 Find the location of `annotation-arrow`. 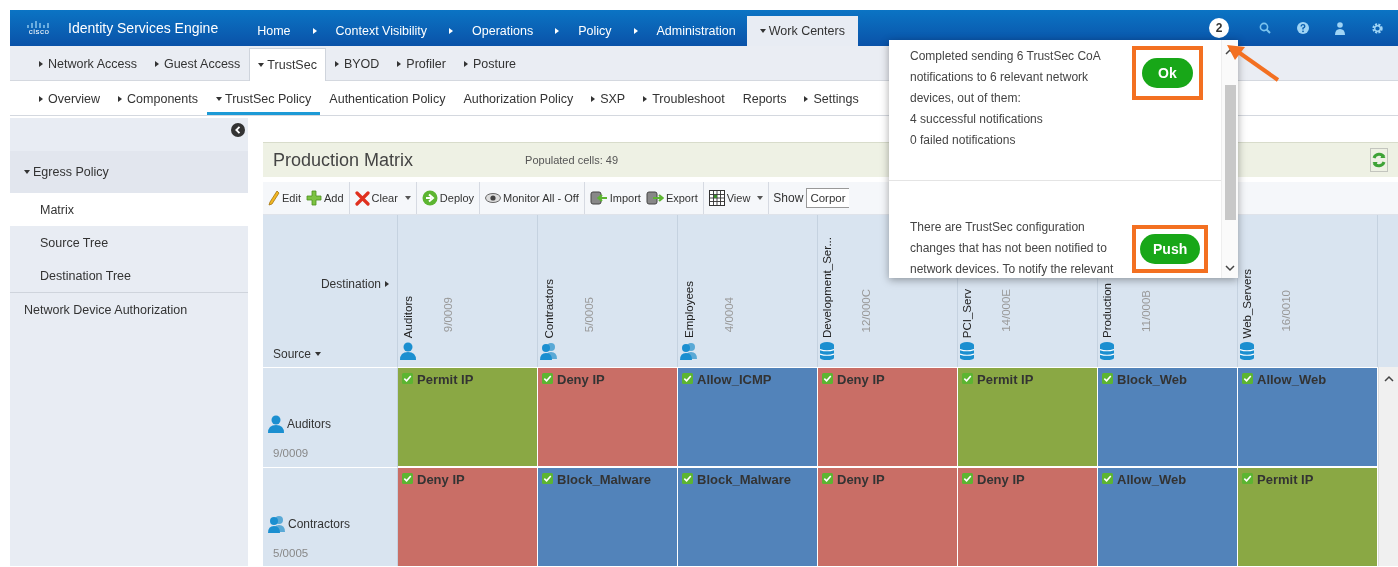

annotation-arrow is located at coordinates (1253, 63).